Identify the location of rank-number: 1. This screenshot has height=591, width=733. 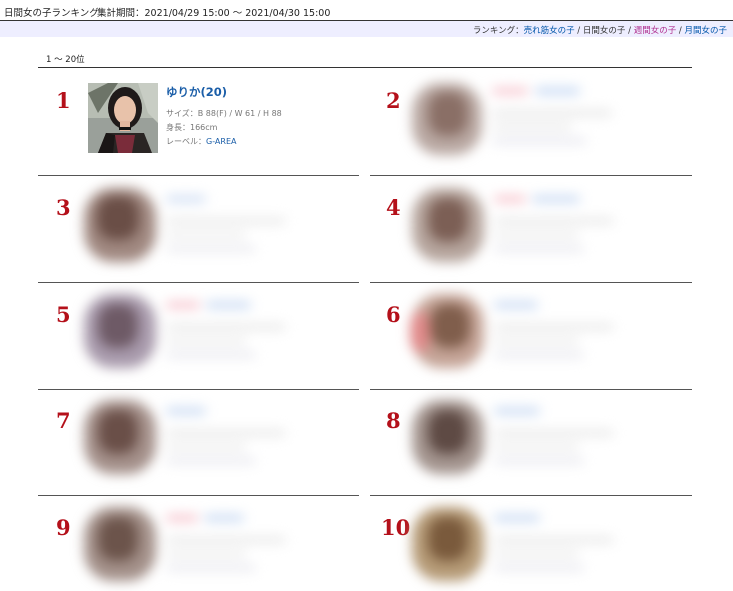
(63, 100).